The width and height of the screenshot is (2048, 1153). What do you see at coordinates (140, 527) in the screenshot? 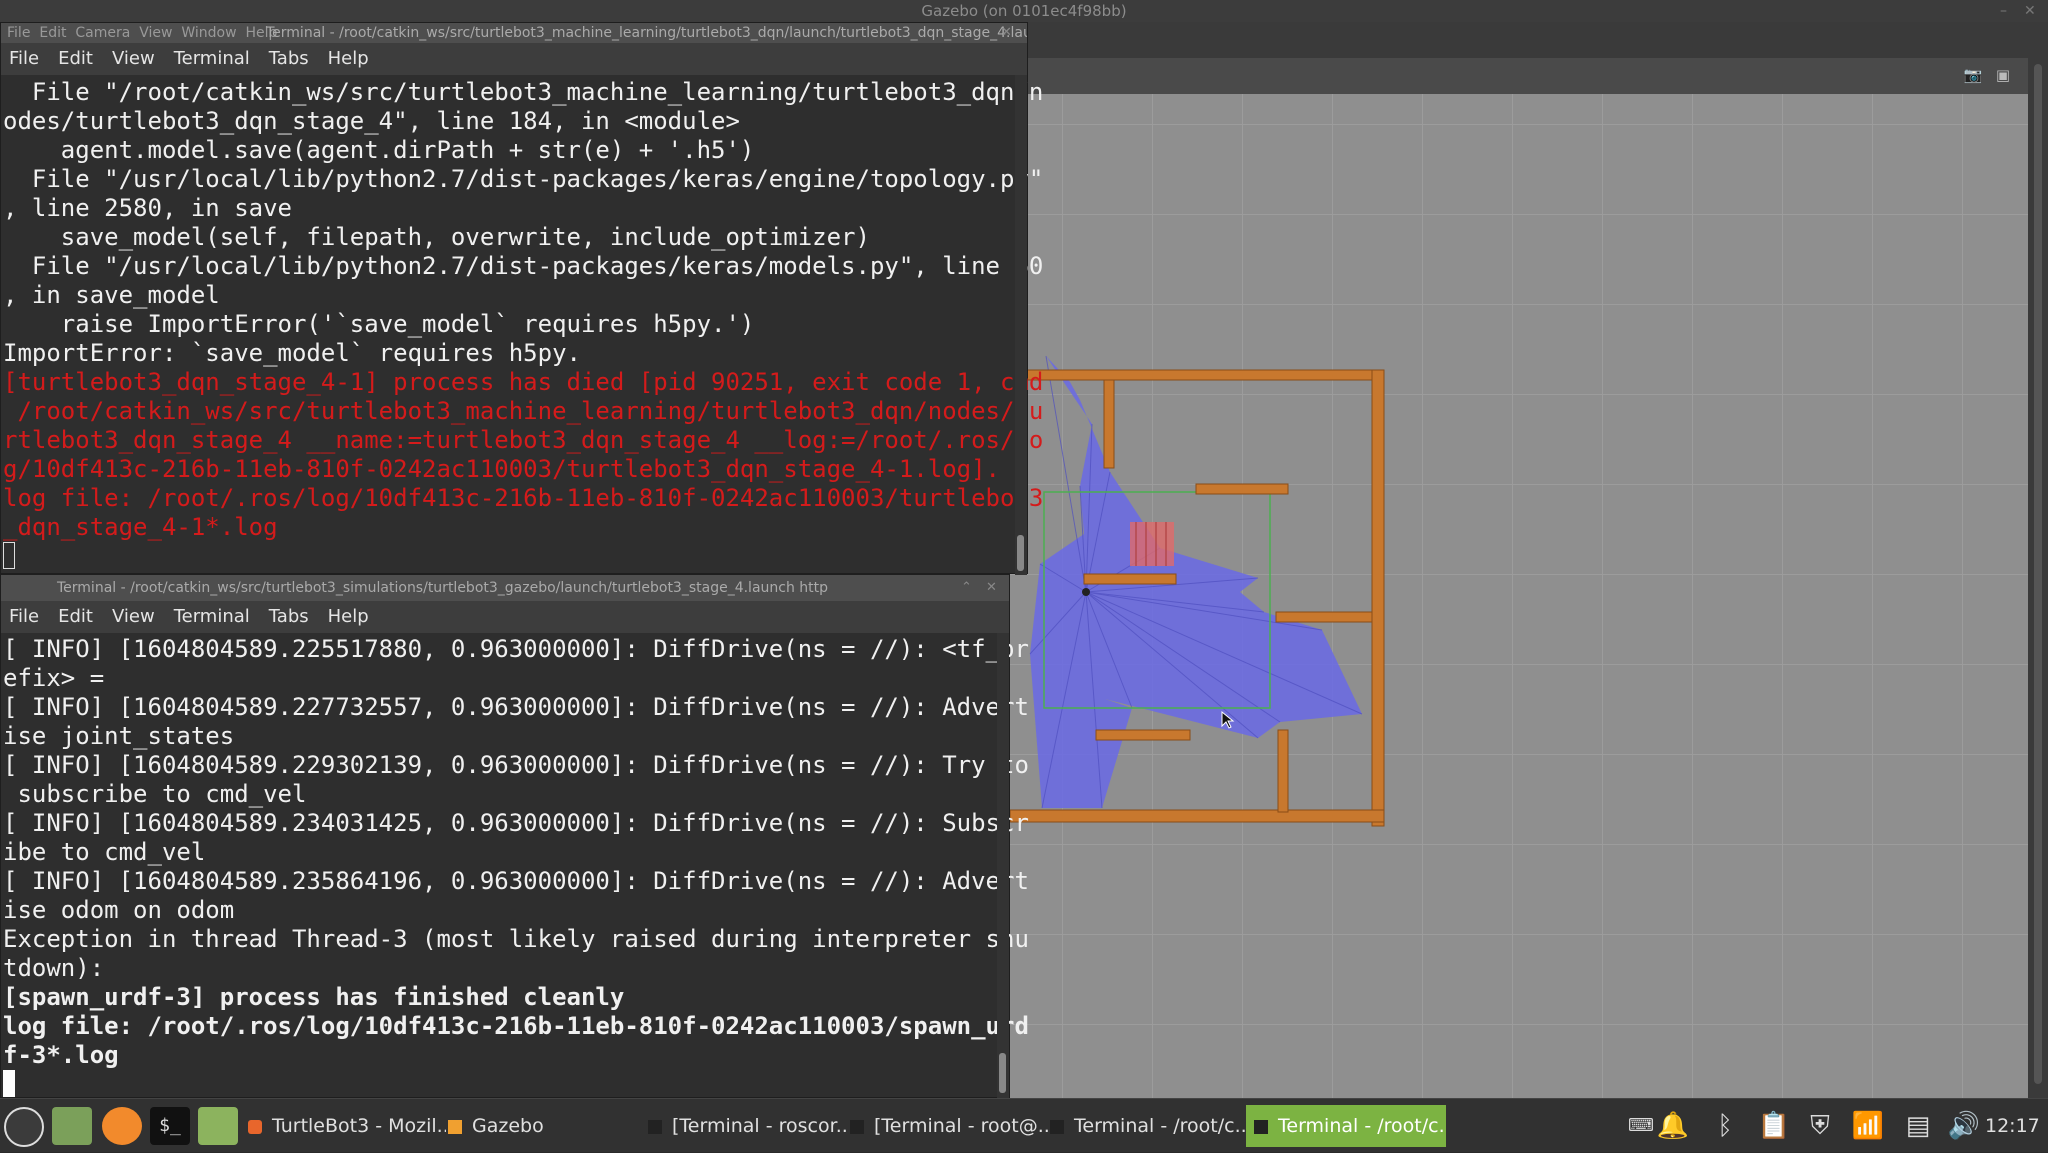
I see `terminal-line: _dqn_stage_4-1*.log` at bounding box center [140, 527].